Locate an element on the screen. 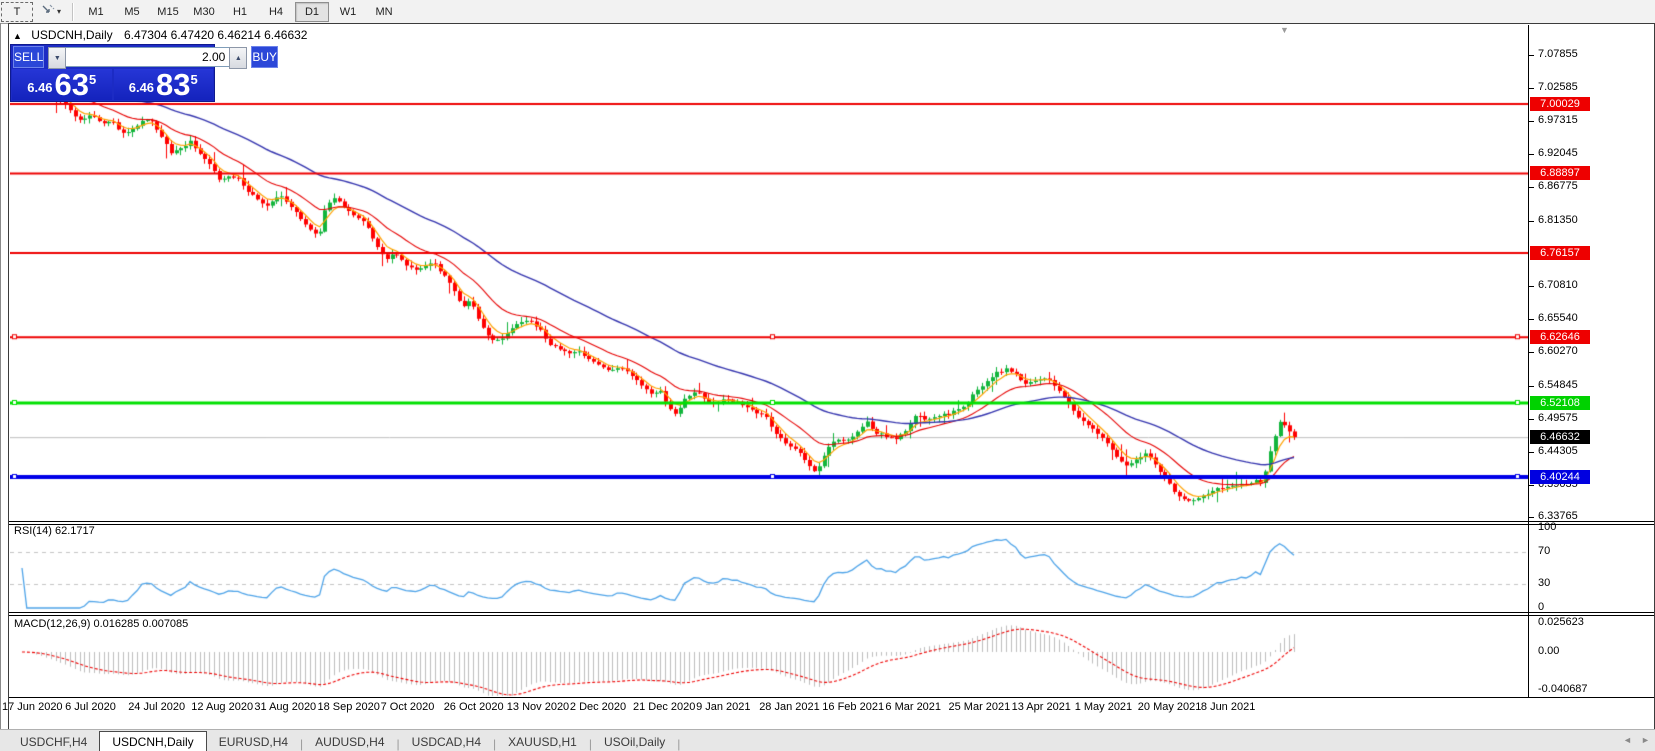  text-tool-button: T is located at coordinates (17, 11).